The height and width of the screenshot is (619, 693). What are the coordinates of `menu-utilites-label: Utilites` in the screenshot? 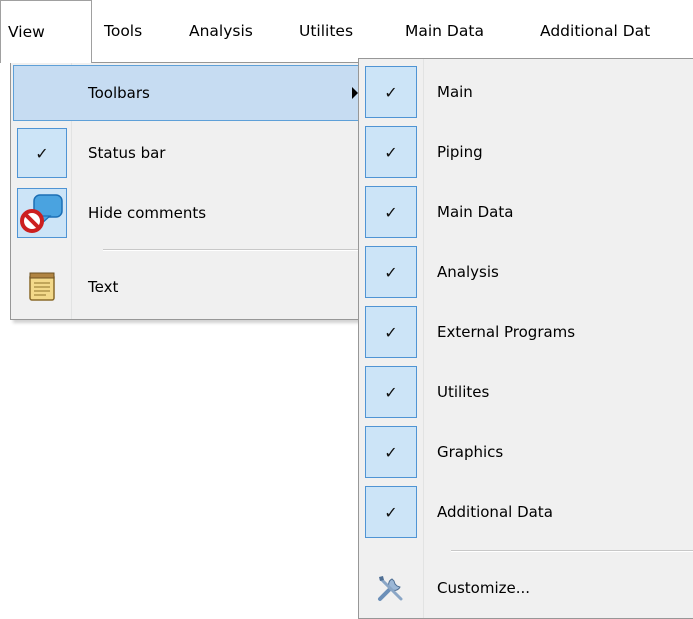 It's located at (326, 31).